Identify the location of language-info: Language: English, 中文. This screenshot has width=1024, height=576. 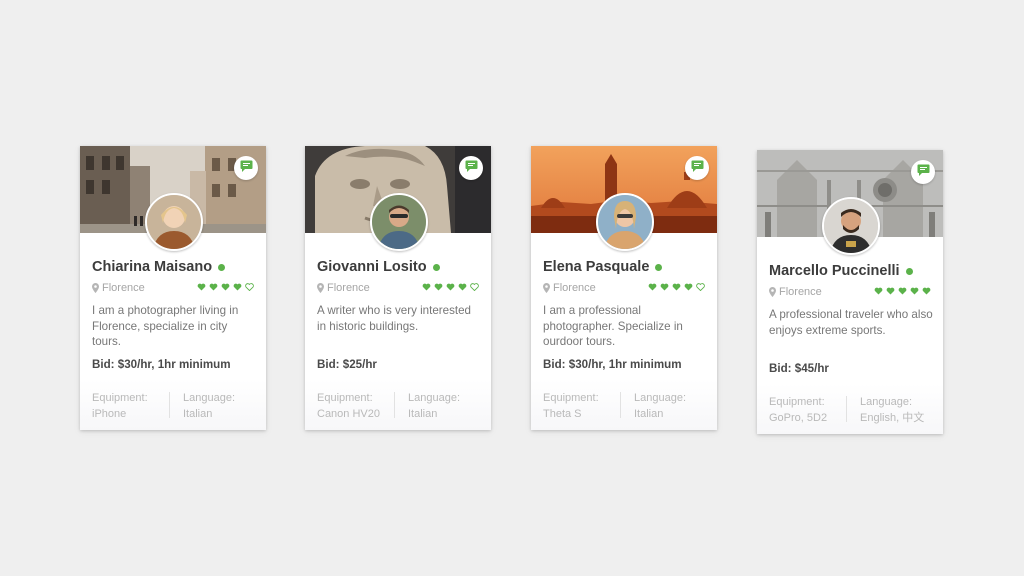
(892, 410).